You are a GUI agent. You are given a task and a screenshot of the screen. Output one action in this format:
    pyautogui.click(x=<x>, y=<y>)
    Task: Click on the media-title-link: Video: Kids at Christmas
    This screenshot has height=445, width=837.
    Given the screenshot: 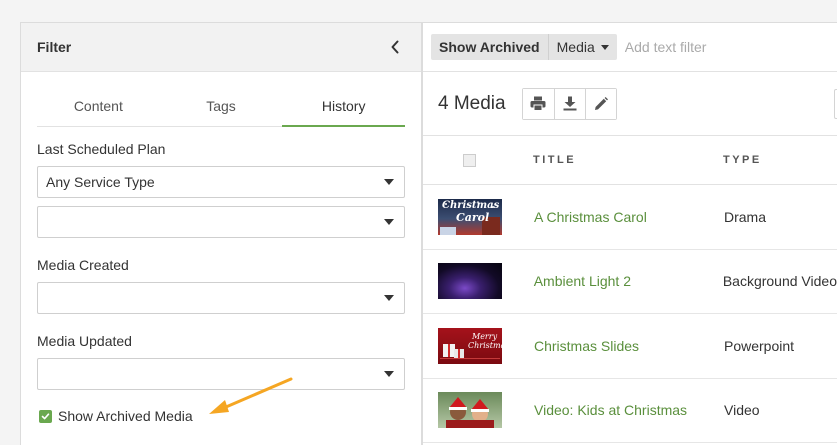 What is the action you would take?
    pyautogui.click(x=629, y=410)
    